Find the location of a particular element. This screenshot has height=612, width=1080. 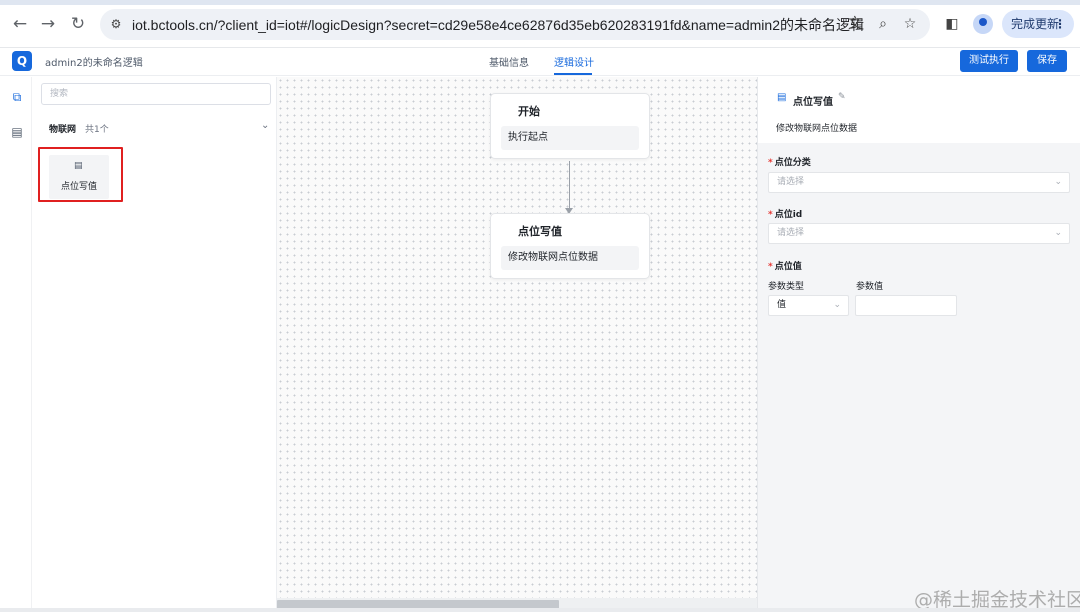

zoom-icon: ⌕ is located at coordinates (883, 24).